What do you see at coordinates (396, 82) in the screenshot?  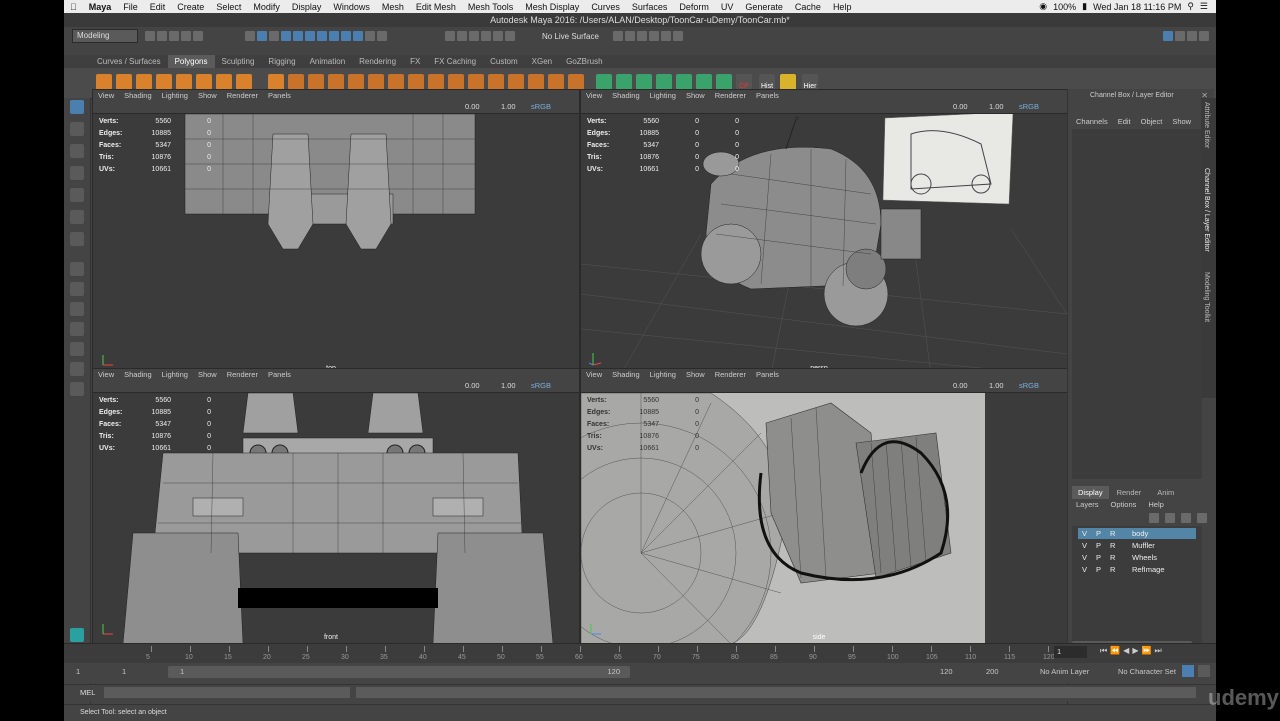 I see `extrude-icon` at bounding box center [396, 82].